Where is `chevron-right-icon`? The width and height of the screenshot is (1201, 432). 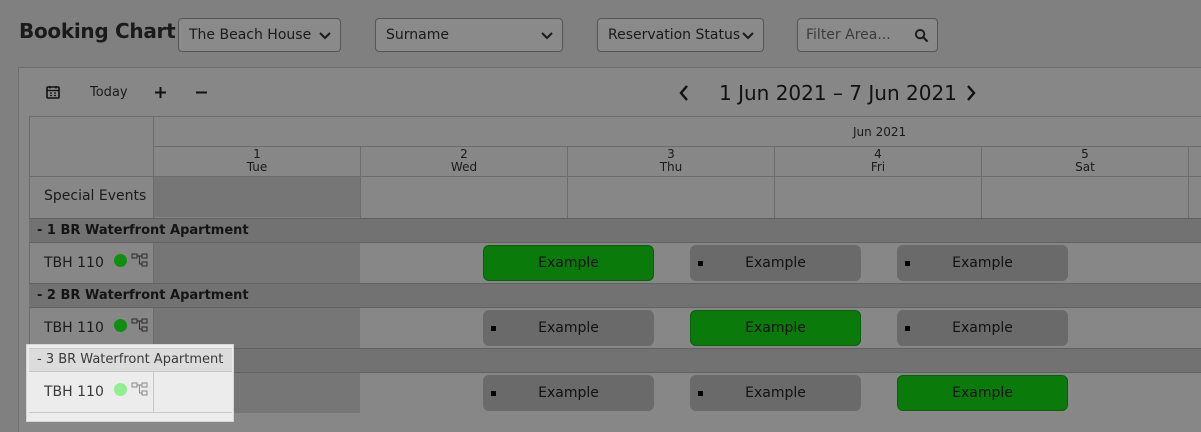
chevron-right-icon is located at coordinates (971, 93).